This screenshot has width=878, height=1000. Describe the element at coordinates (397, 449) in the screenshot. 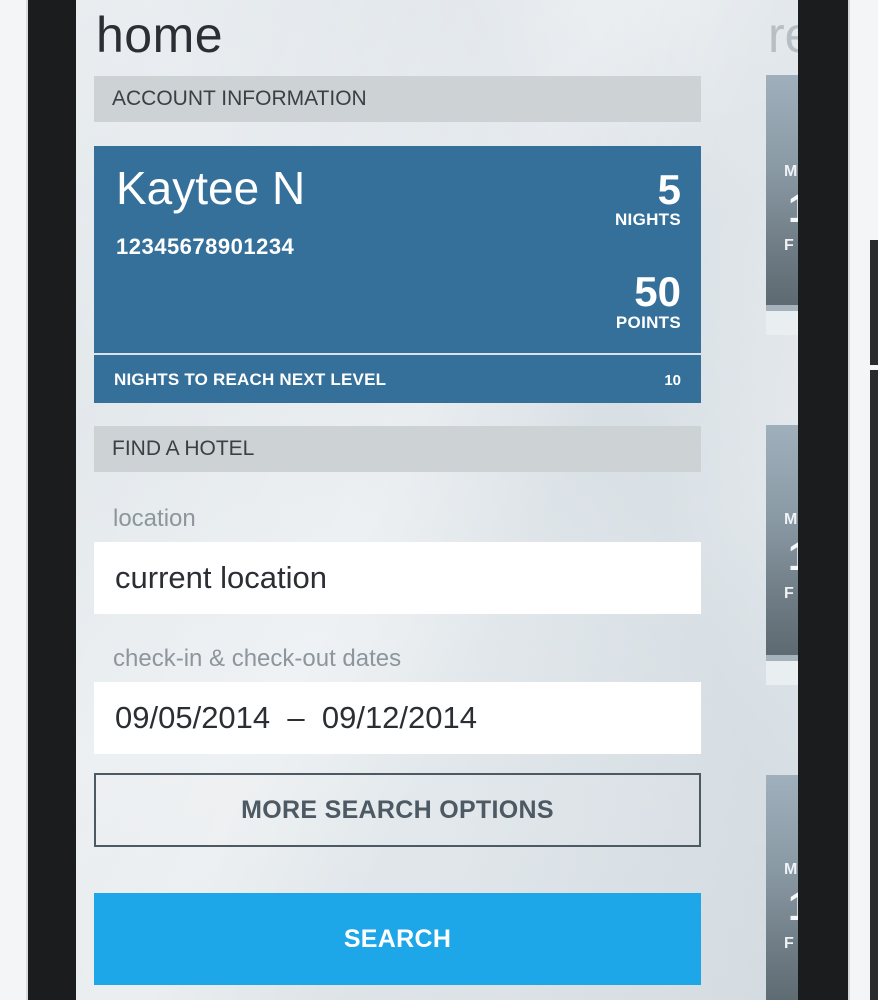

I see `find-hotel-header: FIND A HOTEL` at that location.